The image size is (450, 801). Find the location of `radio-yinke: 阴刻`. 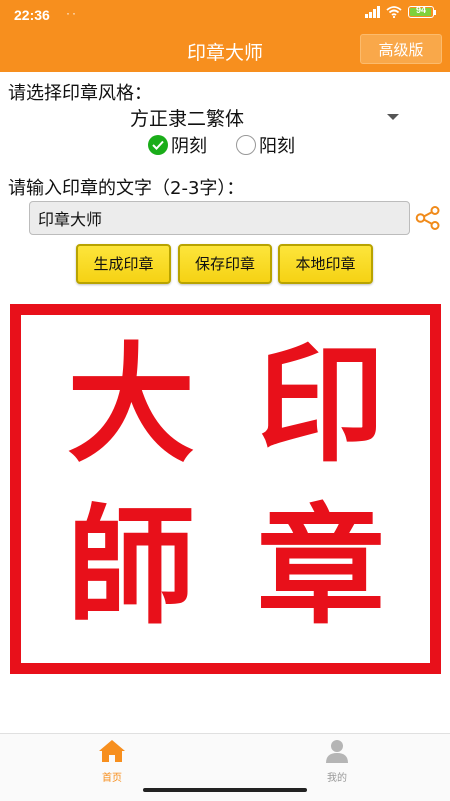

radio-yinke: 阴刻 is located at coordinates (177, 145).